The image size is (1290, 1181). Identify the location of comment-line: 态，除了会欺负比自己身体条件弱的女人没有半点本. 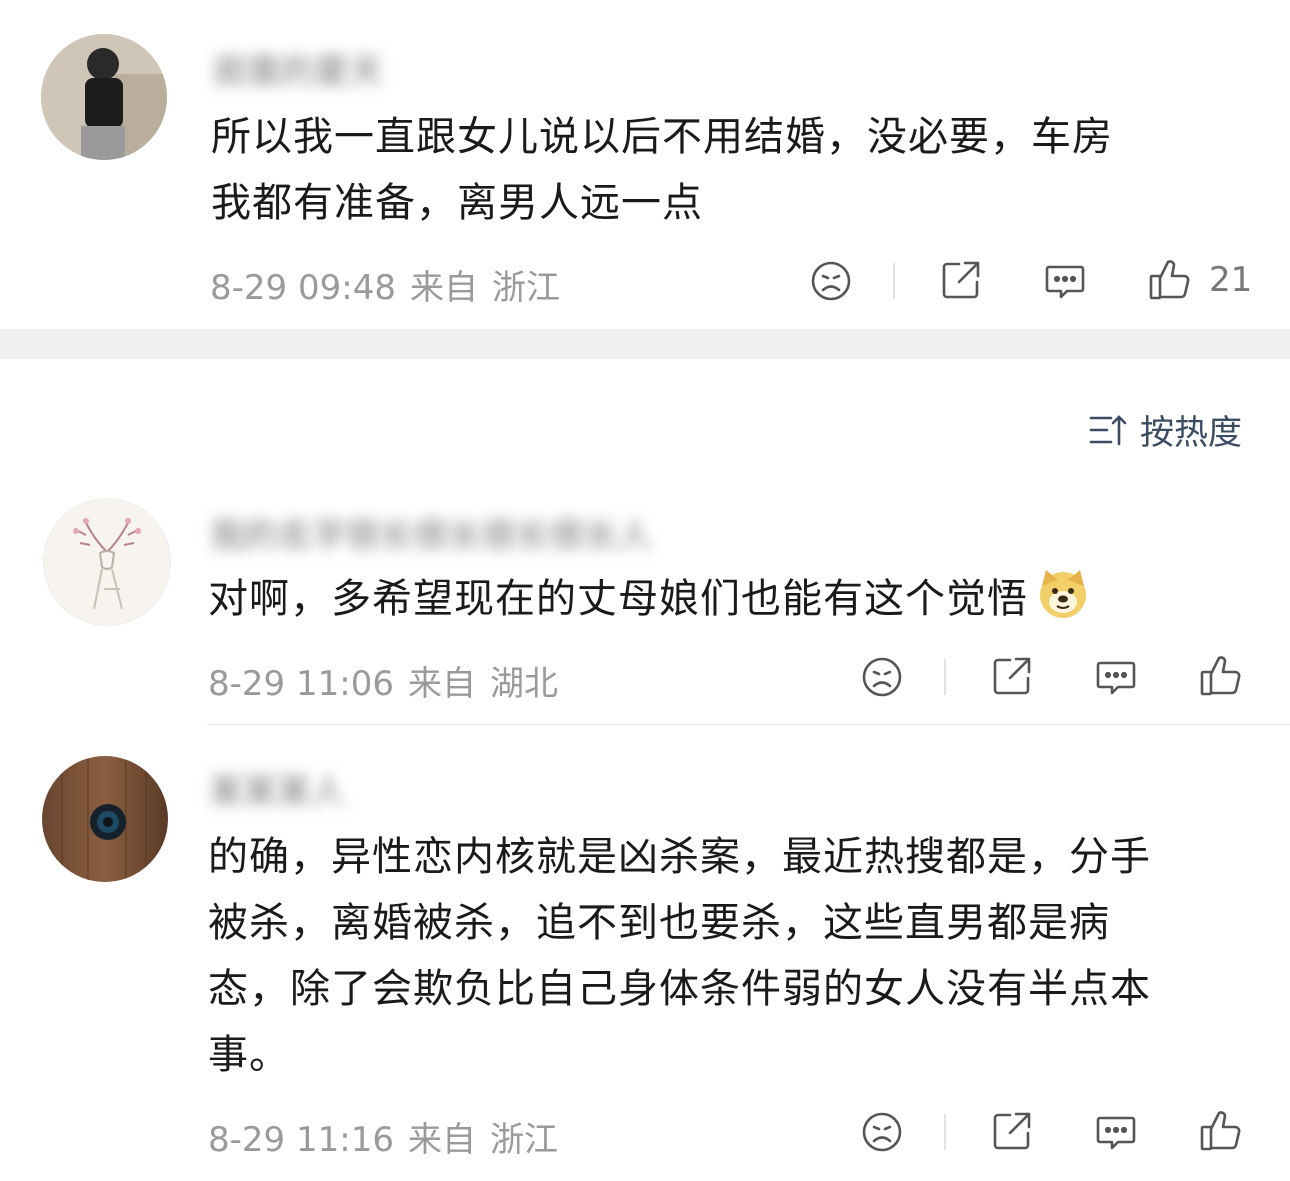
(679, 989).